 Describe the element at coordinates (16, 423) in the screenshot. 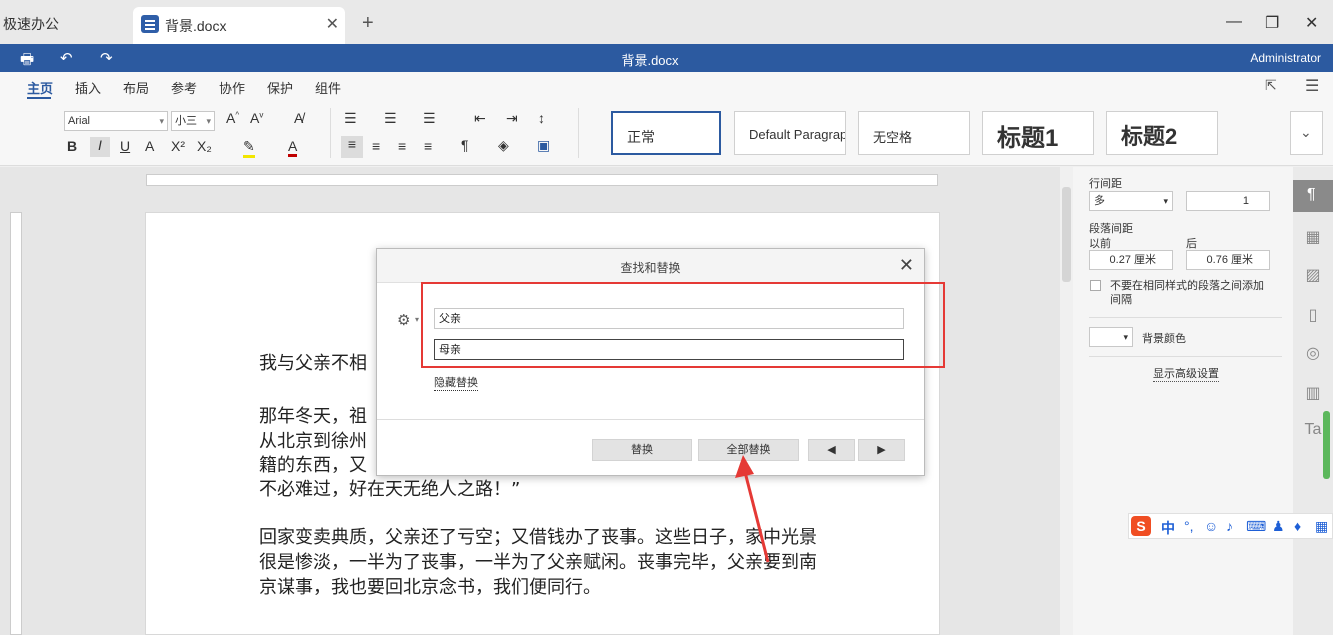

I see `vertical-ruler` at that location.